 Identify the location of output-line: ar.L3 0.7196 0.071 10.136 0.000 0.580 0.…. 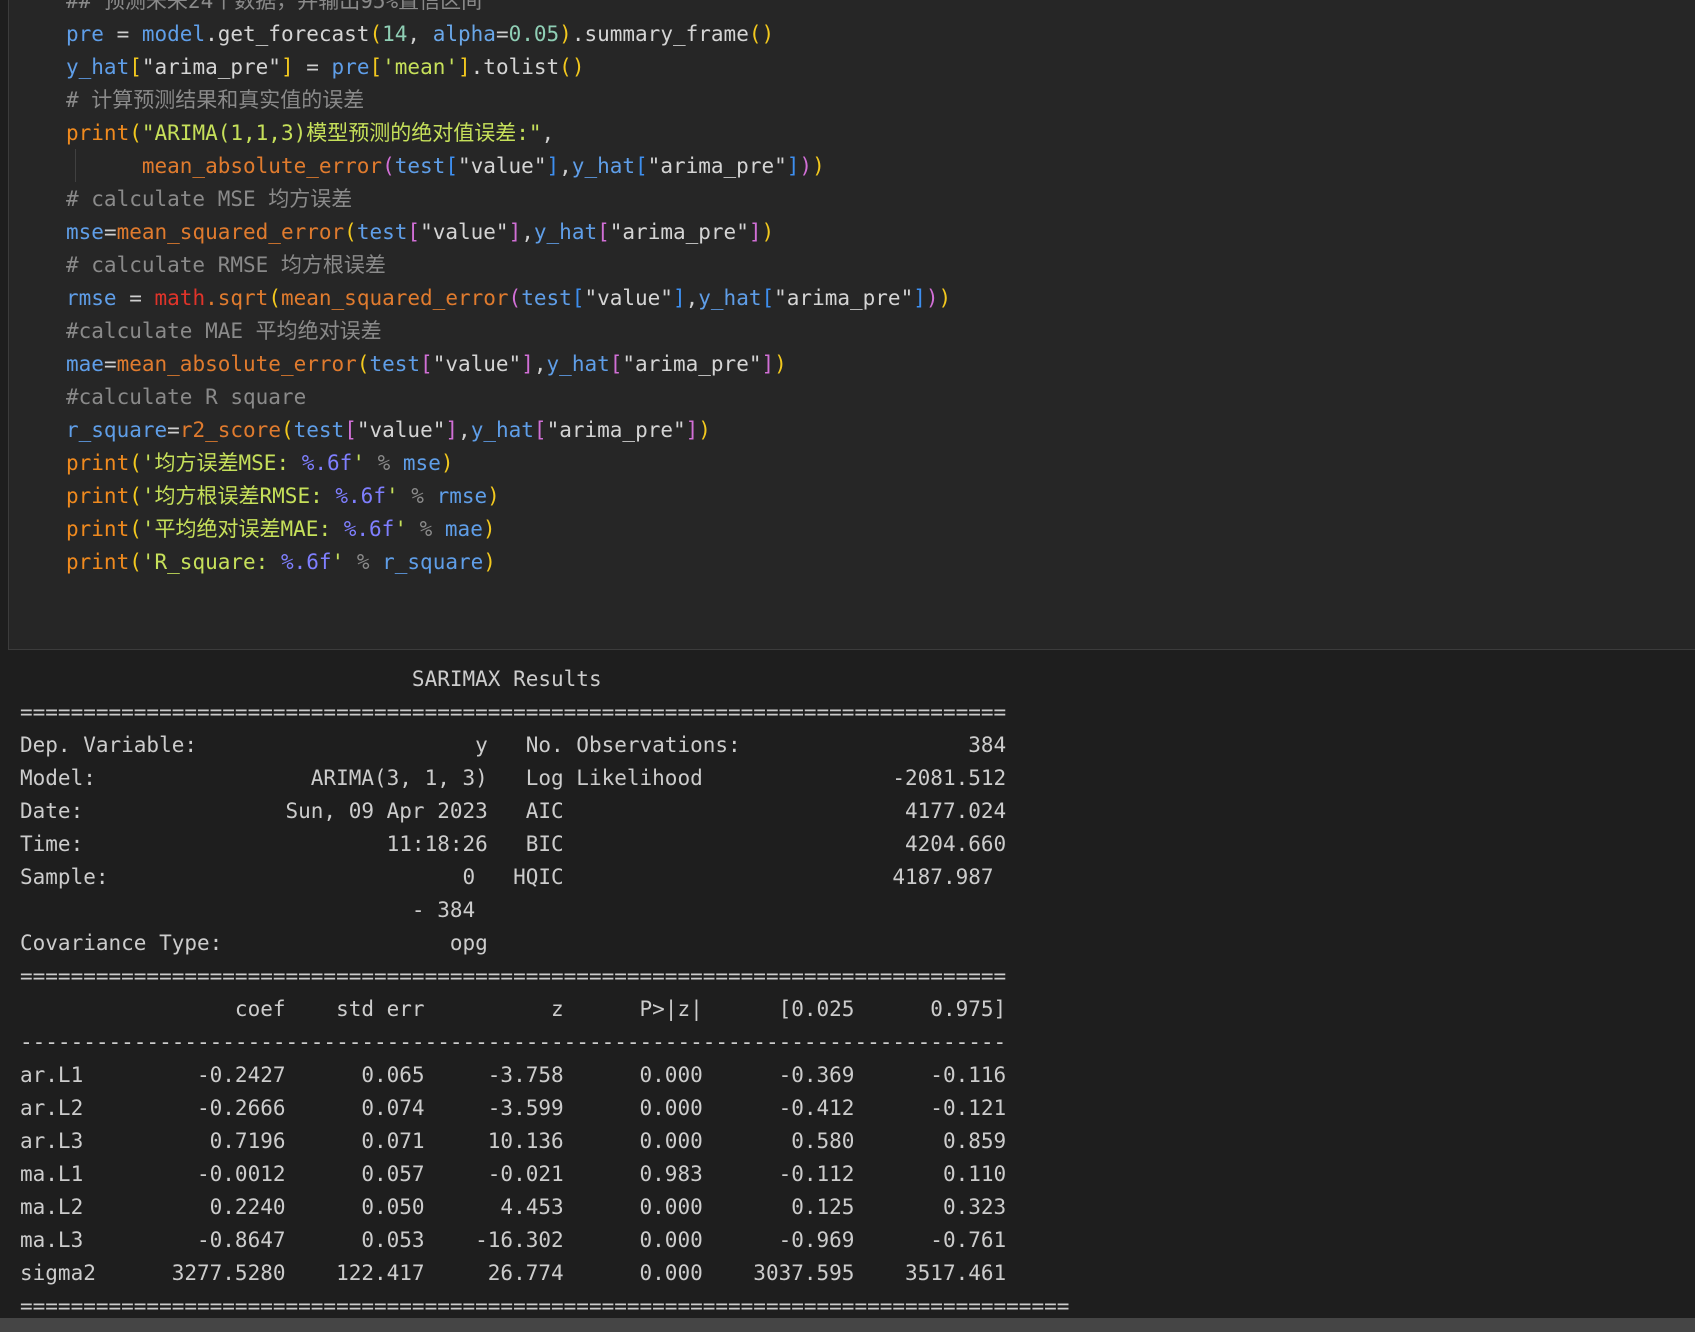
(513, 1141).